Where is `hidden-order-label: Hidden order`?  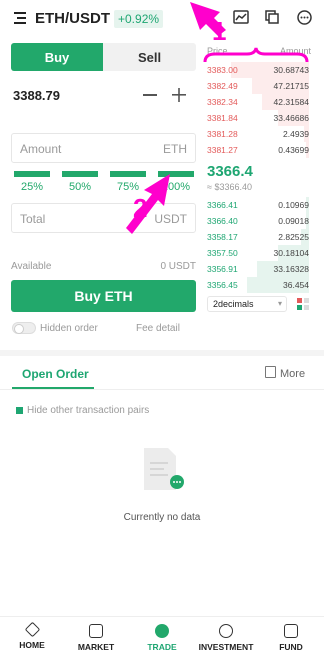
hidden-order-label: Hidden order is located at coordinates (69, 328).